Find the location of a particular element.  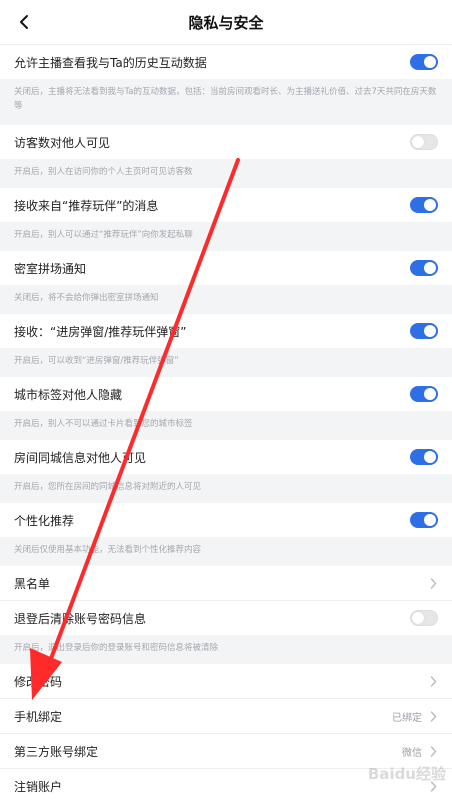

link-value: 已绑定 is located at coordinates (407, 718).